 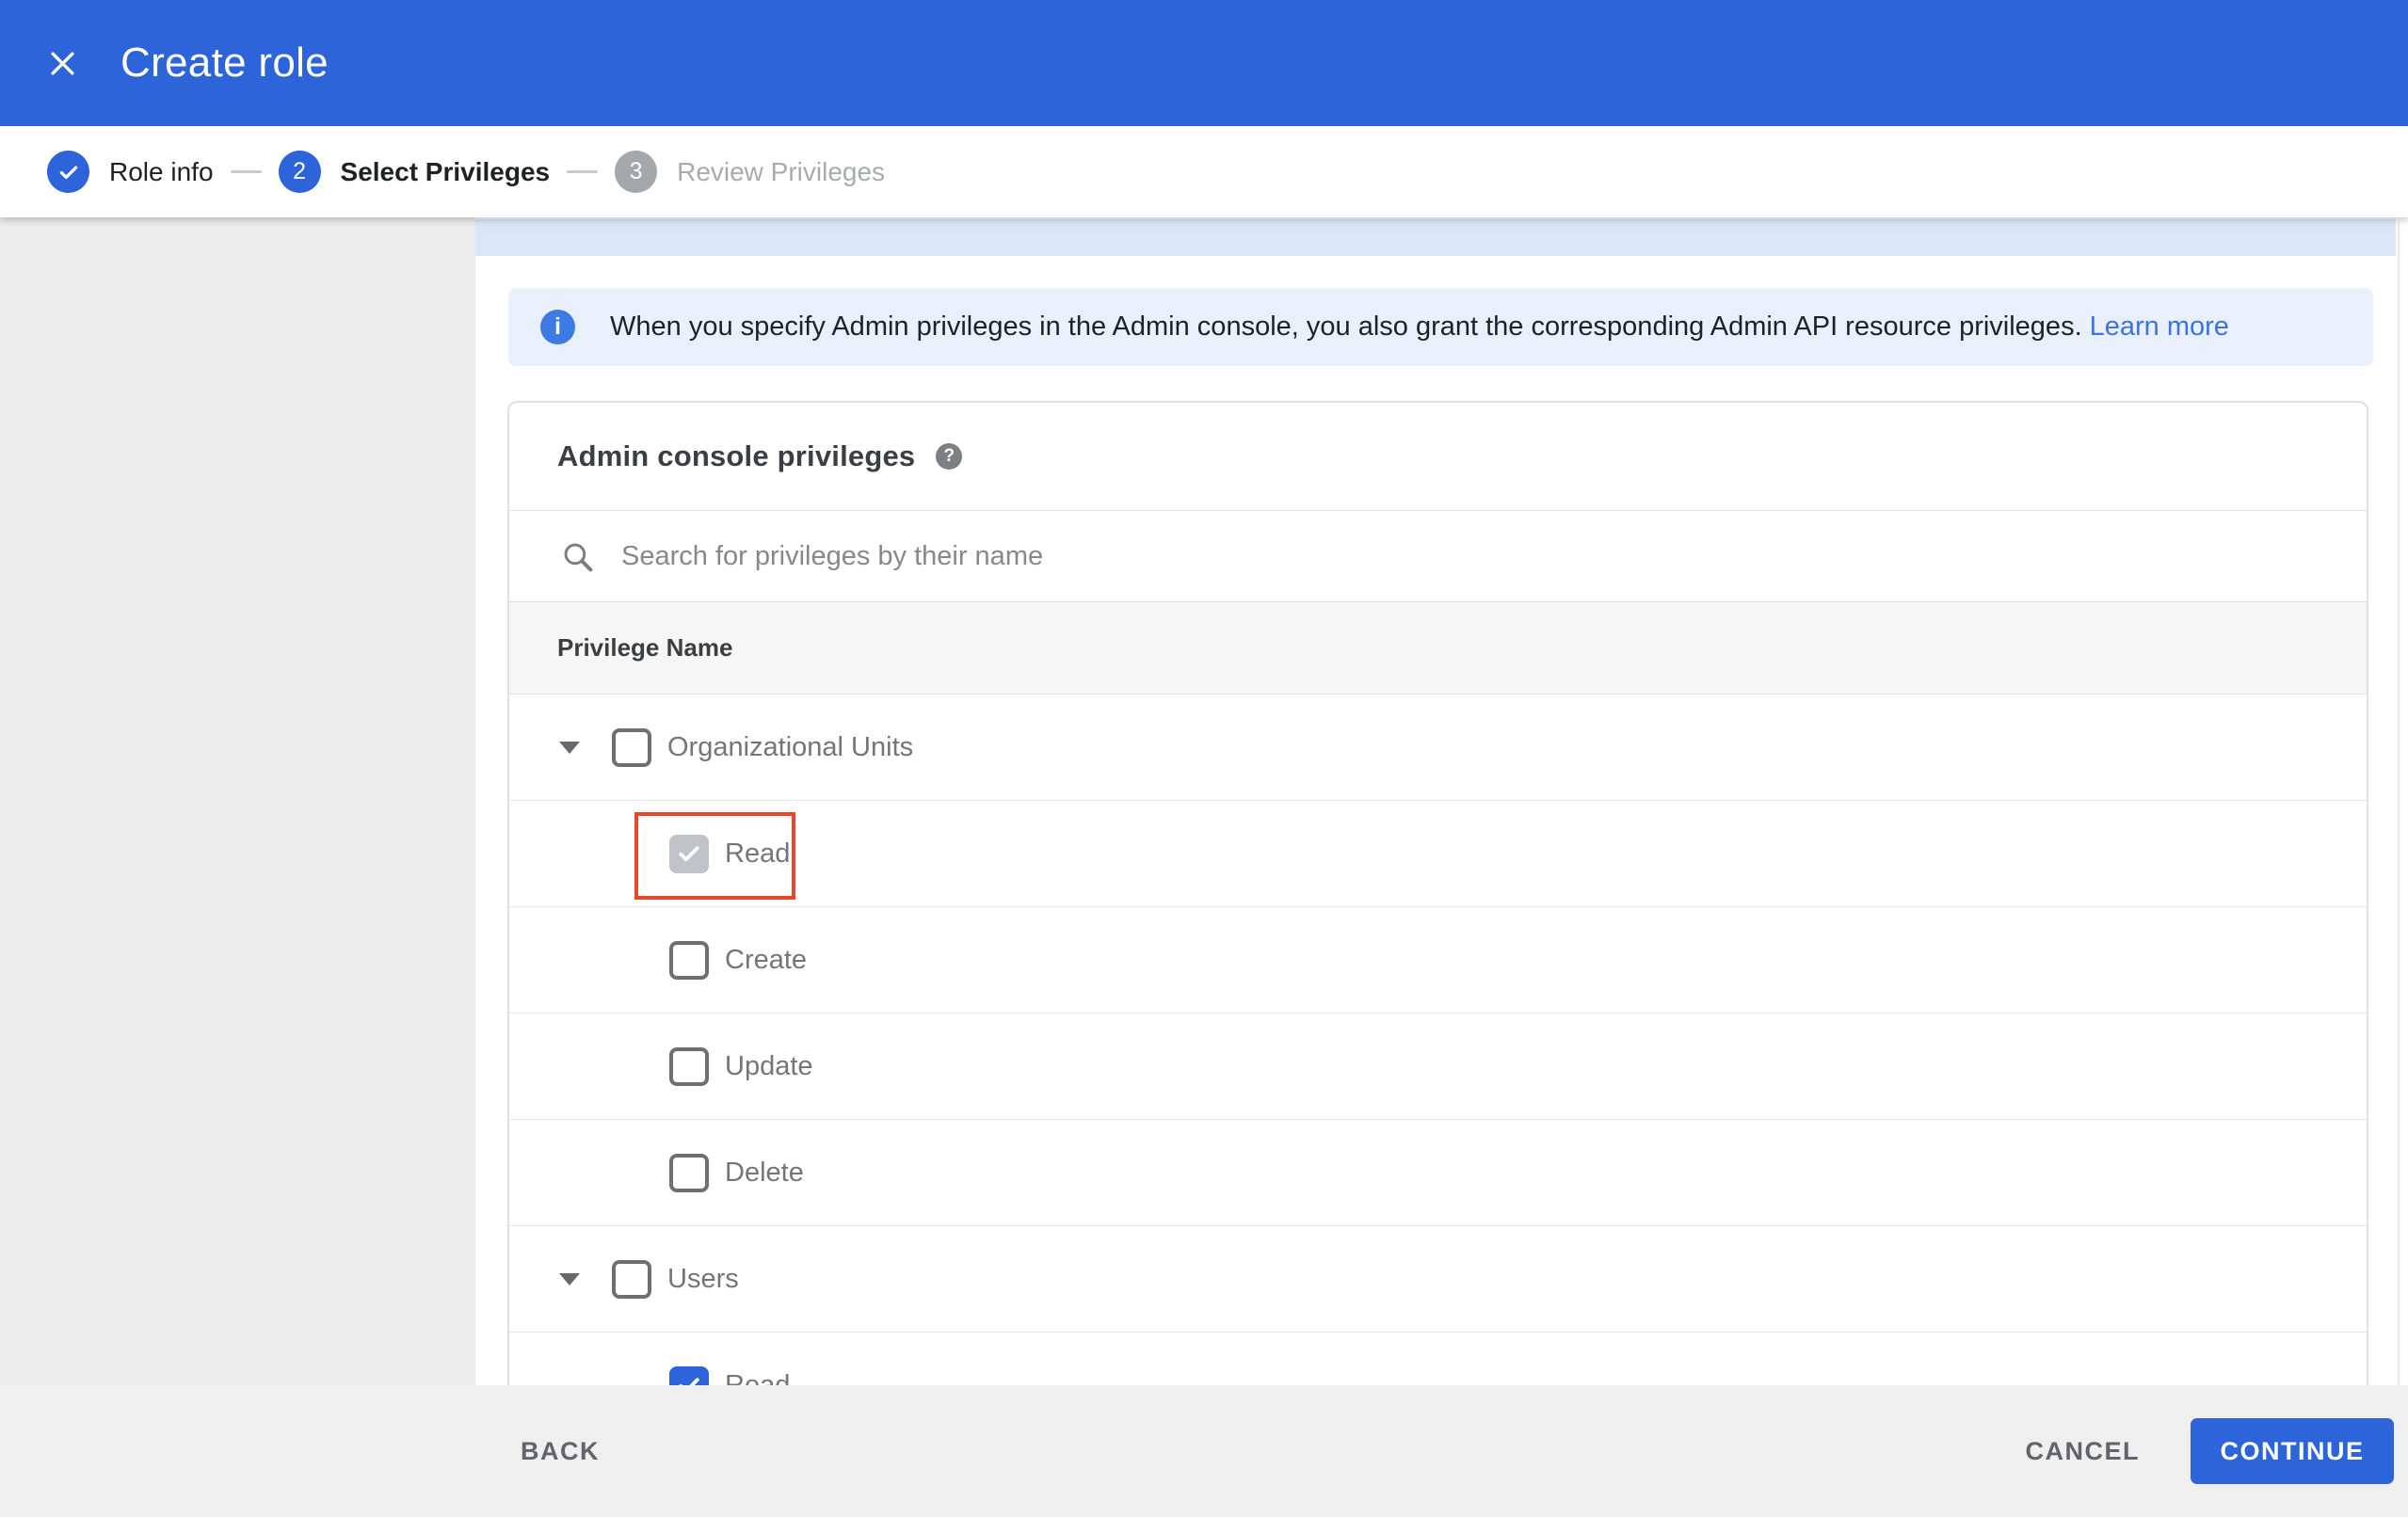 I want to click on back-button: BACK, so click(x=560, y=1451).